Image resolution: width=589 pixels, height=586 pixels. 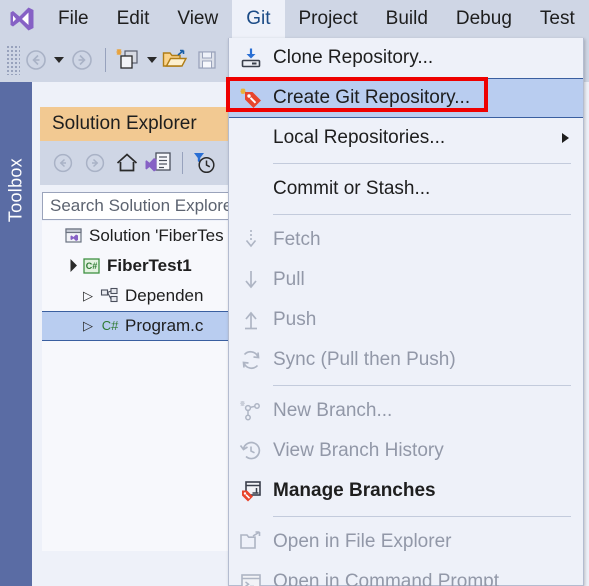 What do you see at coordinates (204, 163) in the screenshot?
I see `pending-changes-filter-icon` at bounding box center [204, 163].